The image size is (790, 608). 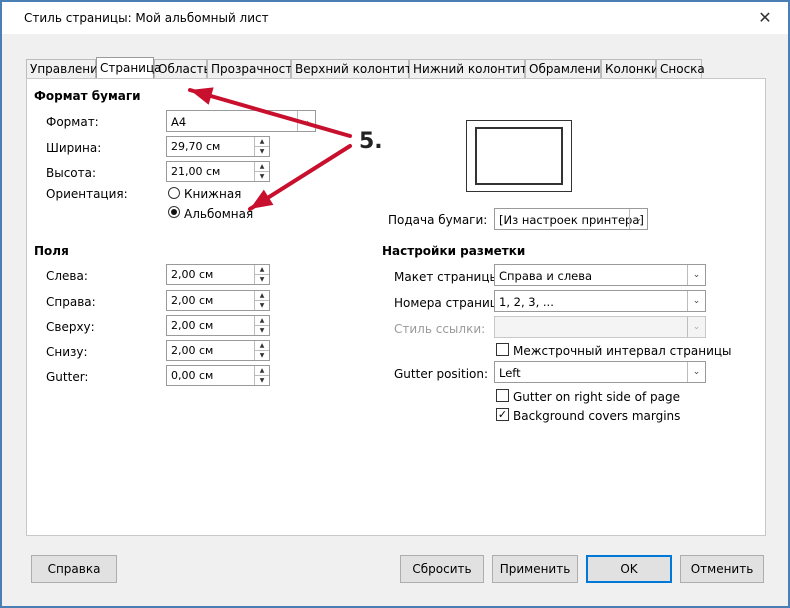 What do you see at coordinates (192, 274) in the screenshot?
I see `margin-left-value: 2,00 см` at bounding box center [192, 274].